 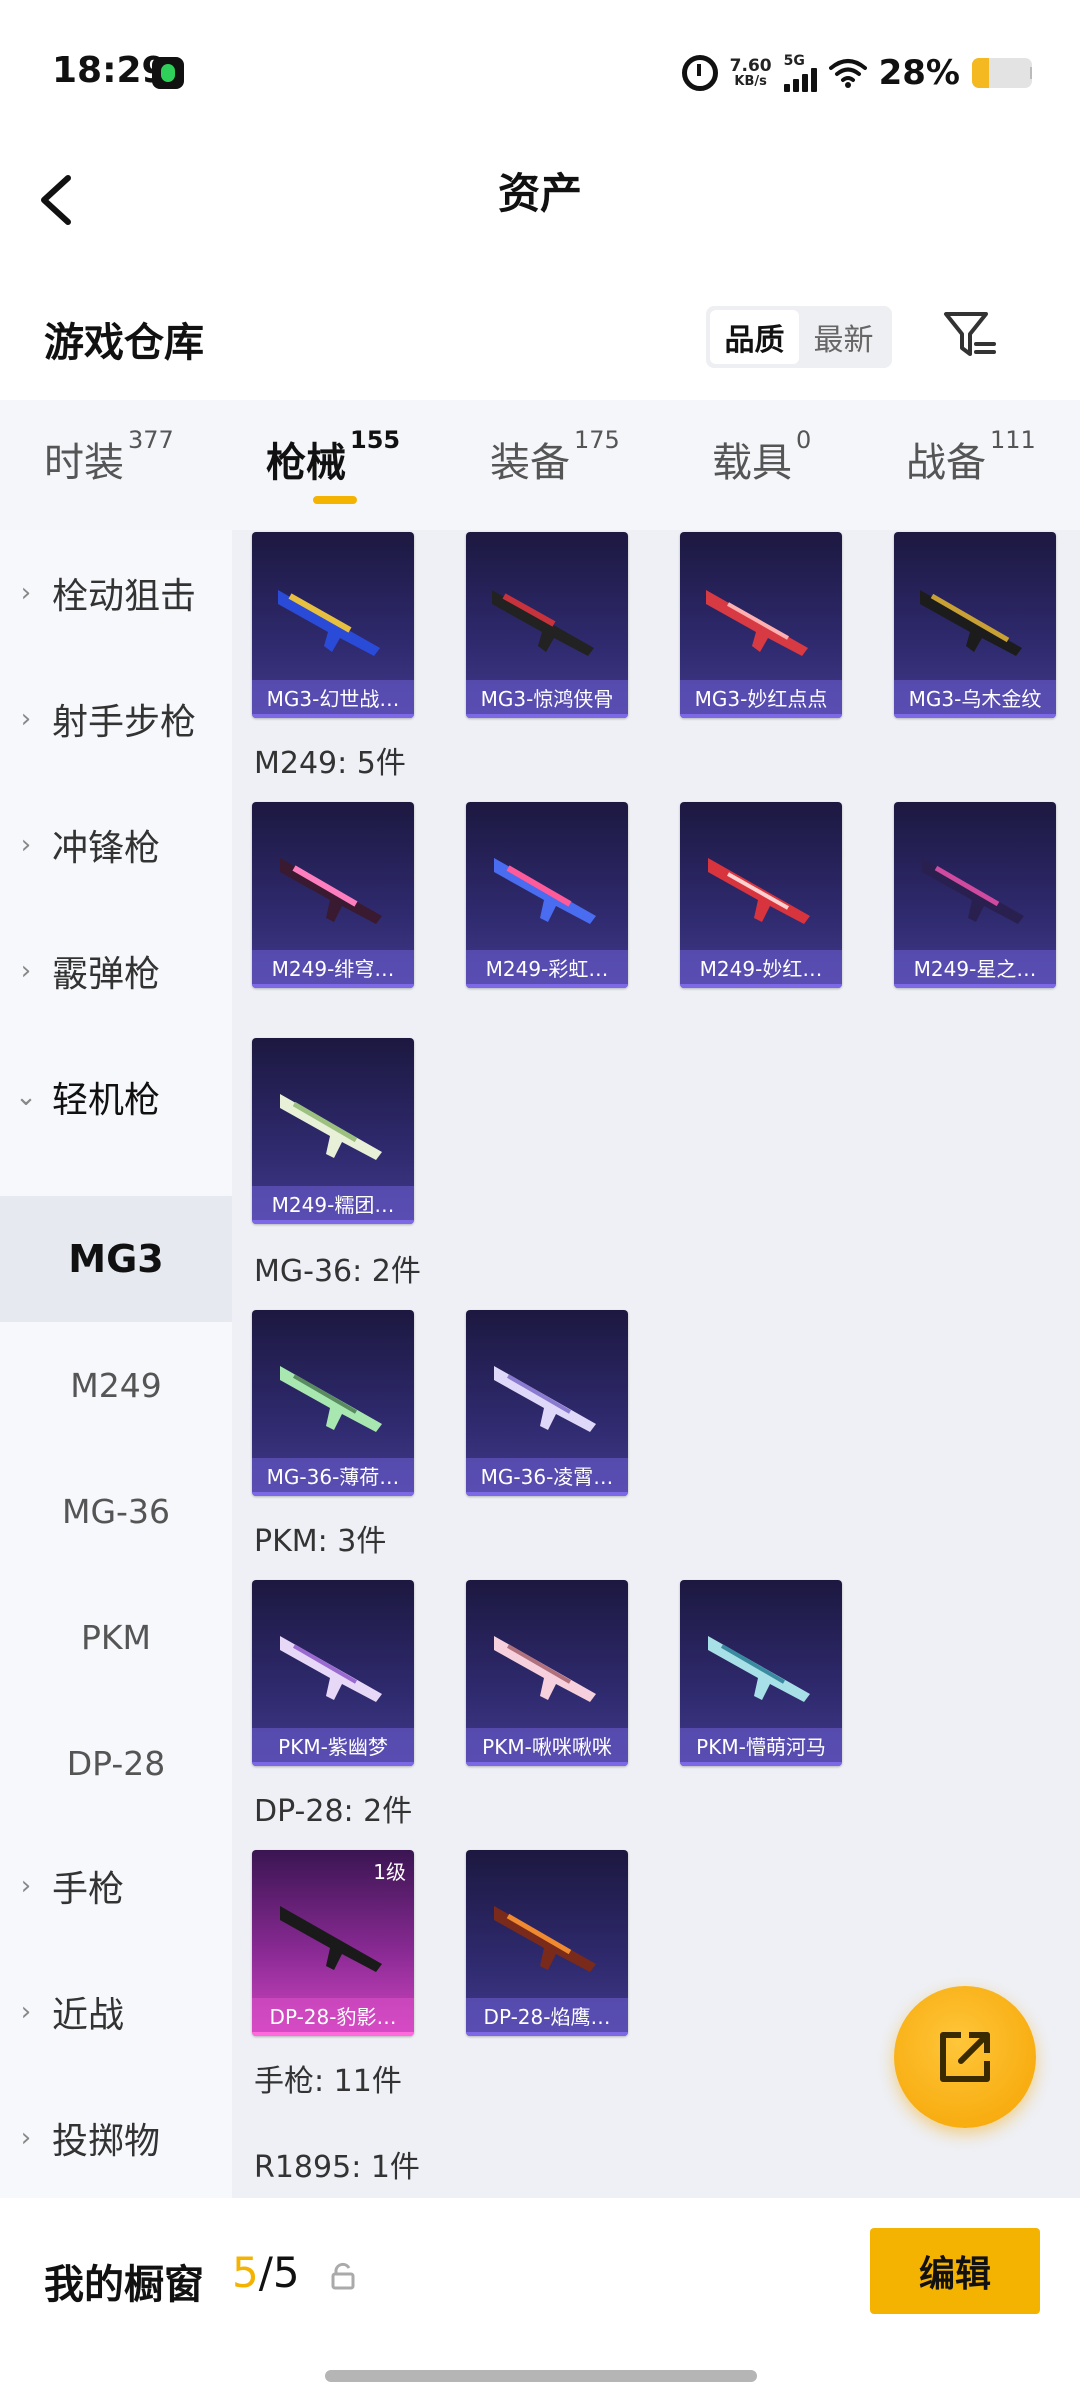 I want to click on sidebar-item-bolt-sniper: › 栓动狙击, so click(x=116, y=593).